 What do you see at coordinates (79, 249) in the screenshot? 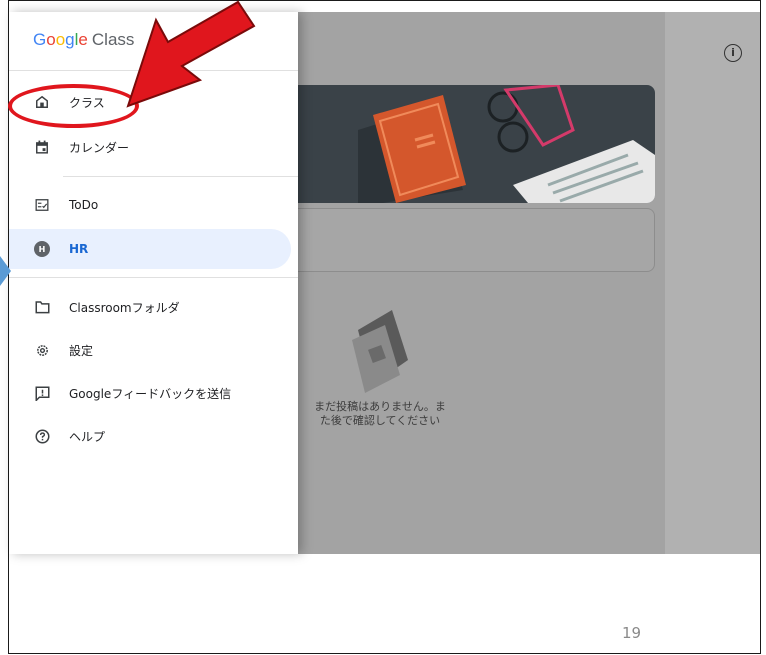
I see `nav-item-label: HR` at bounding box center [79, 249].